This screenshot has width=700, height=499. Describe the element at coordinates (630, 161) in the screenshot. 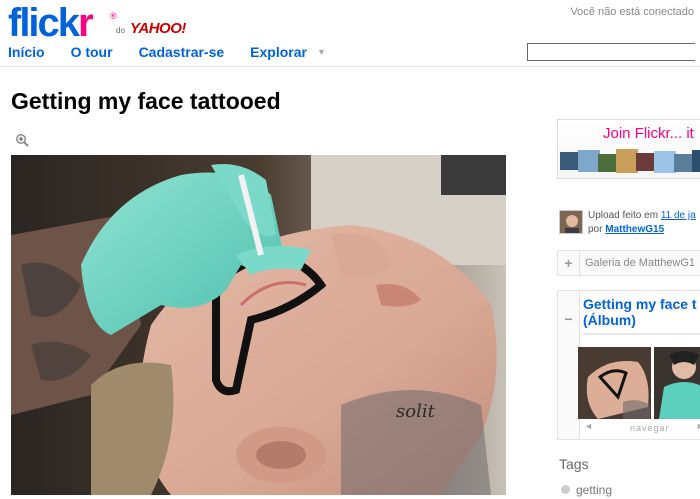

I see `join-banner-thumbnails` at that location.